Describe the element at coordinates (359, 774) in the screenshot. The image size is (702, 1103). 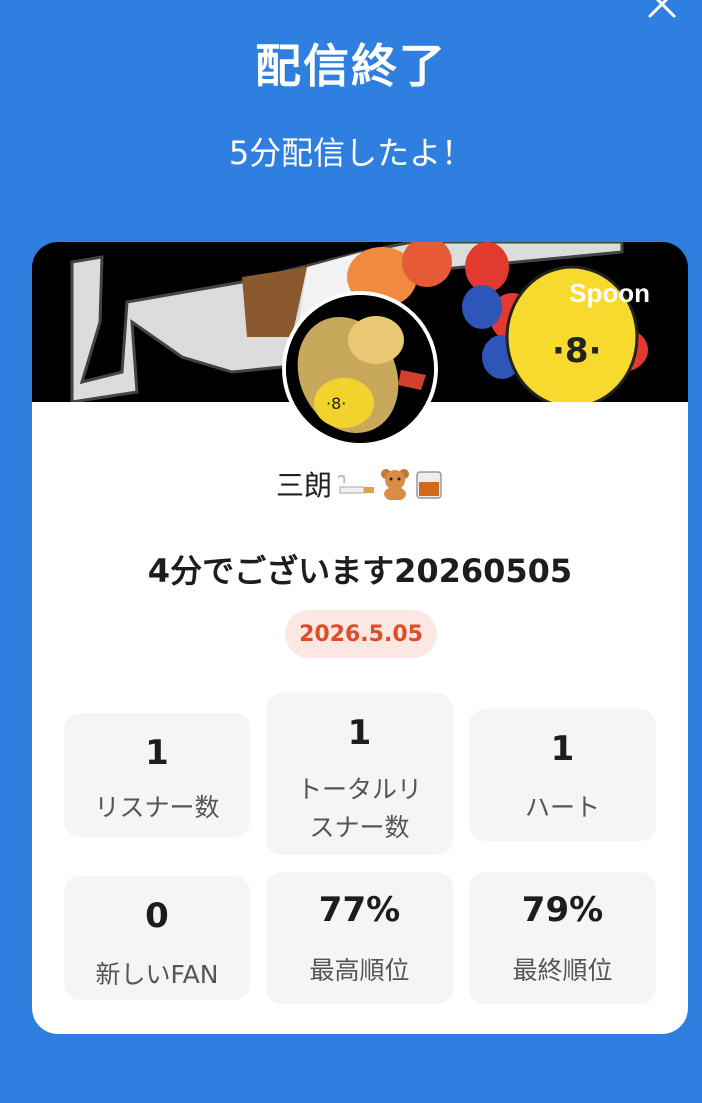
I see `stat-total-listeners: 1 トータルリ スナー数` at that location.